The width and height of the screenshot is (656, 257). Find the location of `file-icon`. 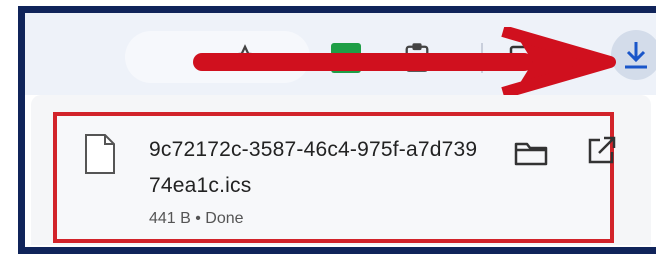

file-icon is located at coordinates (100, 154).